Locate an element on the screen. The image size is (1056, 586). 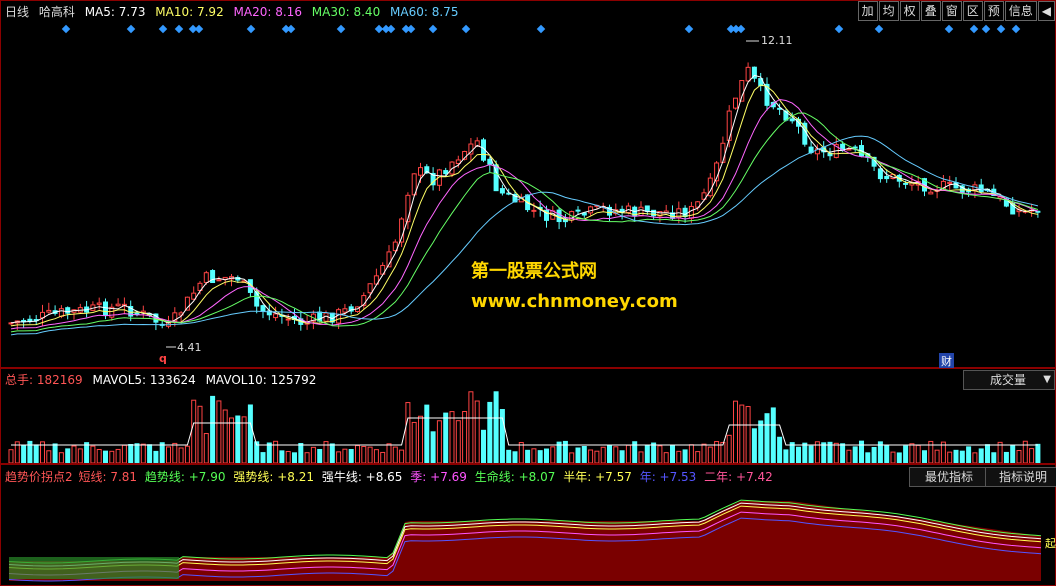
finance-marker: 财 is located at coordinates (946, 361).